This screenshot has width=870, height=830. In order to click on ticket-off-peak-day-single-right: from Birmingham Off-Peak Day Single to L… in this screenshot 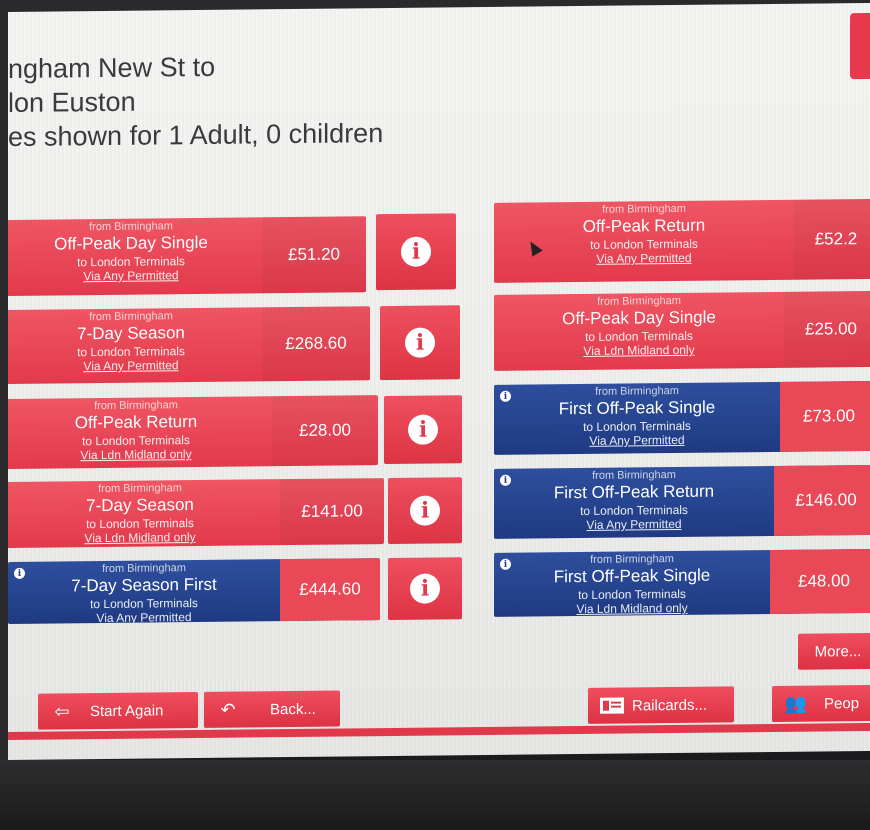, I will do `click(682, 330)`.